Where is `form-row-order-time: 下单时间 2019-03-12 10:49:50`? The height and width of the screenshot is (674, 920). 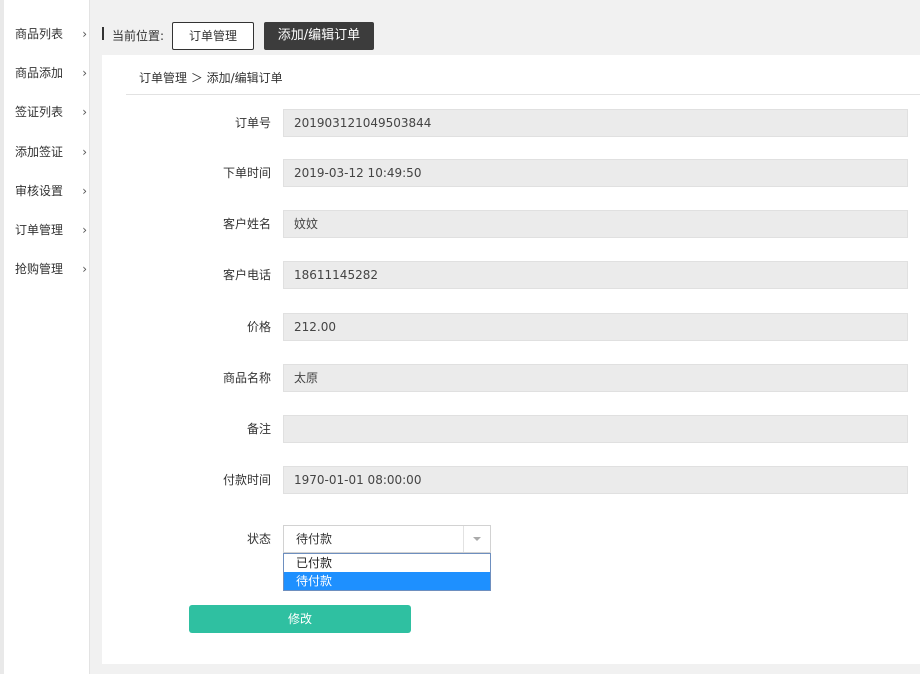 form-row-order-time: 下单时间 2019-03-12 10:49:50 is located at coordinates (511, 173).